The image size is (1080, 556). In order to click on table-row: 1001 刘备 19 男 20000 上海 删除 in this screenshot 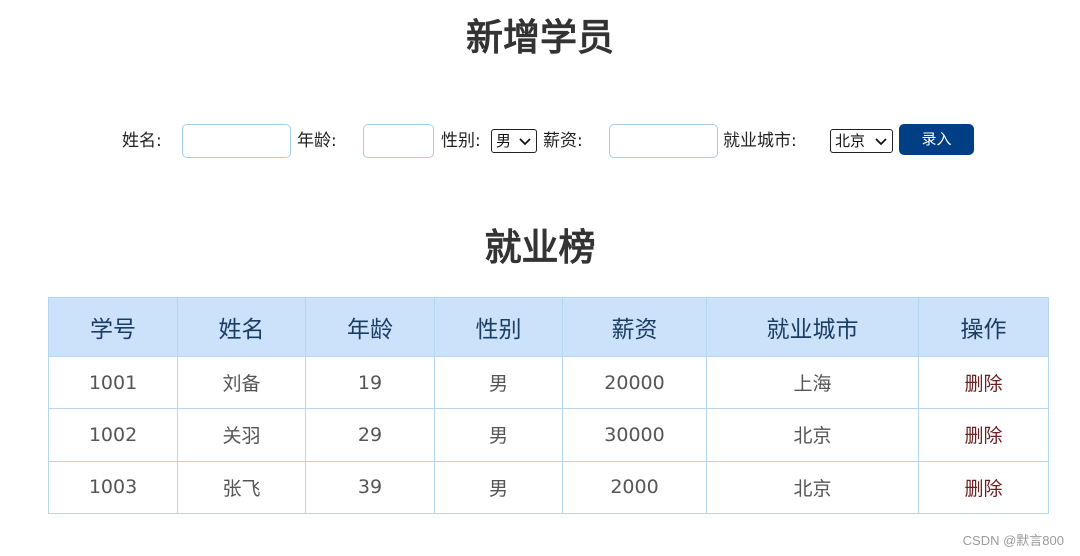, I will do `click(548, 382)`.